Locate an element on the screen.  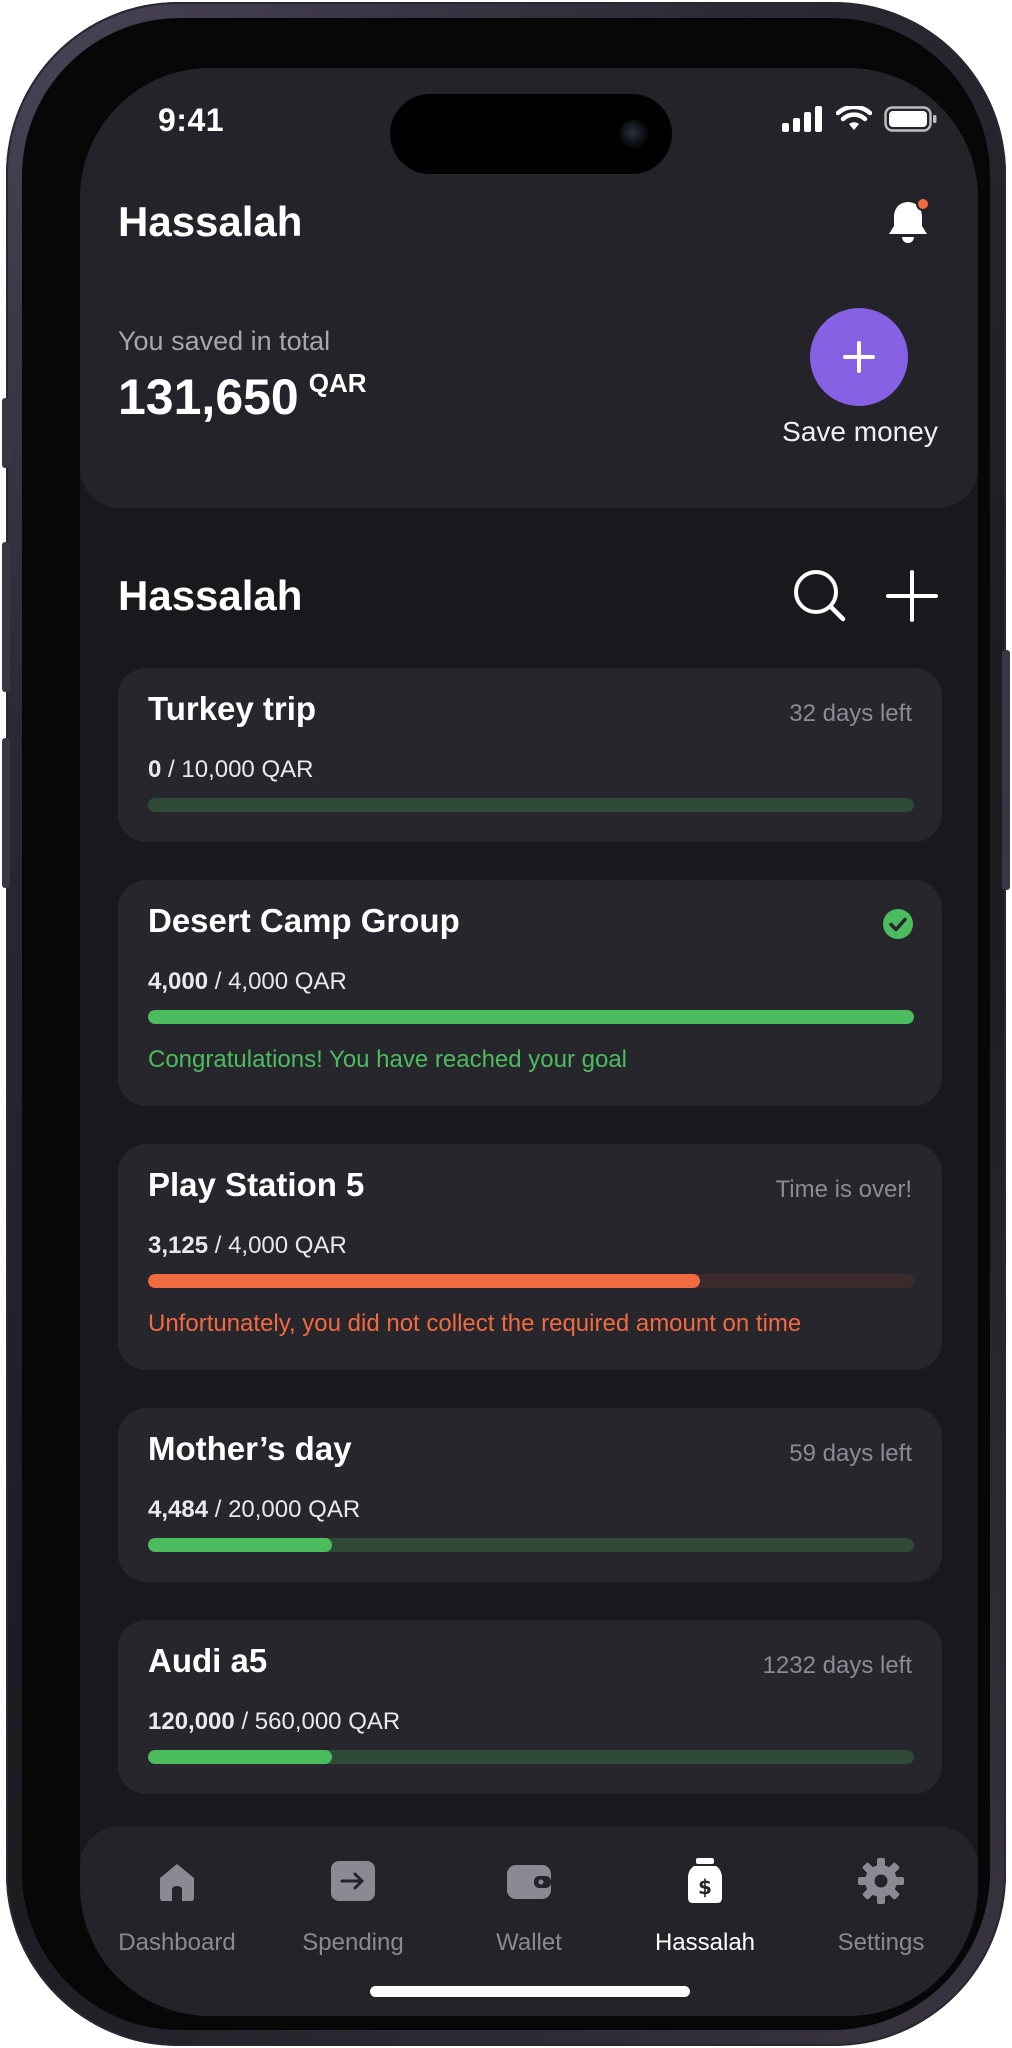
save-money-label: Save money is located at coordinates (860, 432).